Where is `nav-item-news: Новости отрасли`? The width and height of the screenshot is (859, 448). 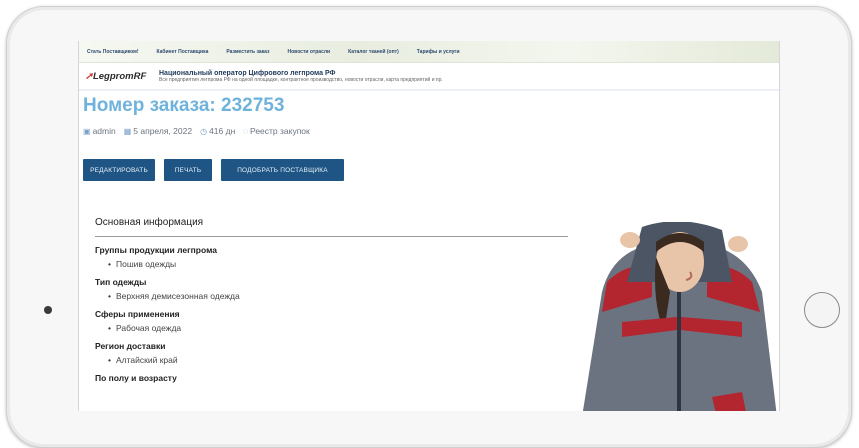 nav-item-news: Новости отрасли is located at coordinates (309, 52).